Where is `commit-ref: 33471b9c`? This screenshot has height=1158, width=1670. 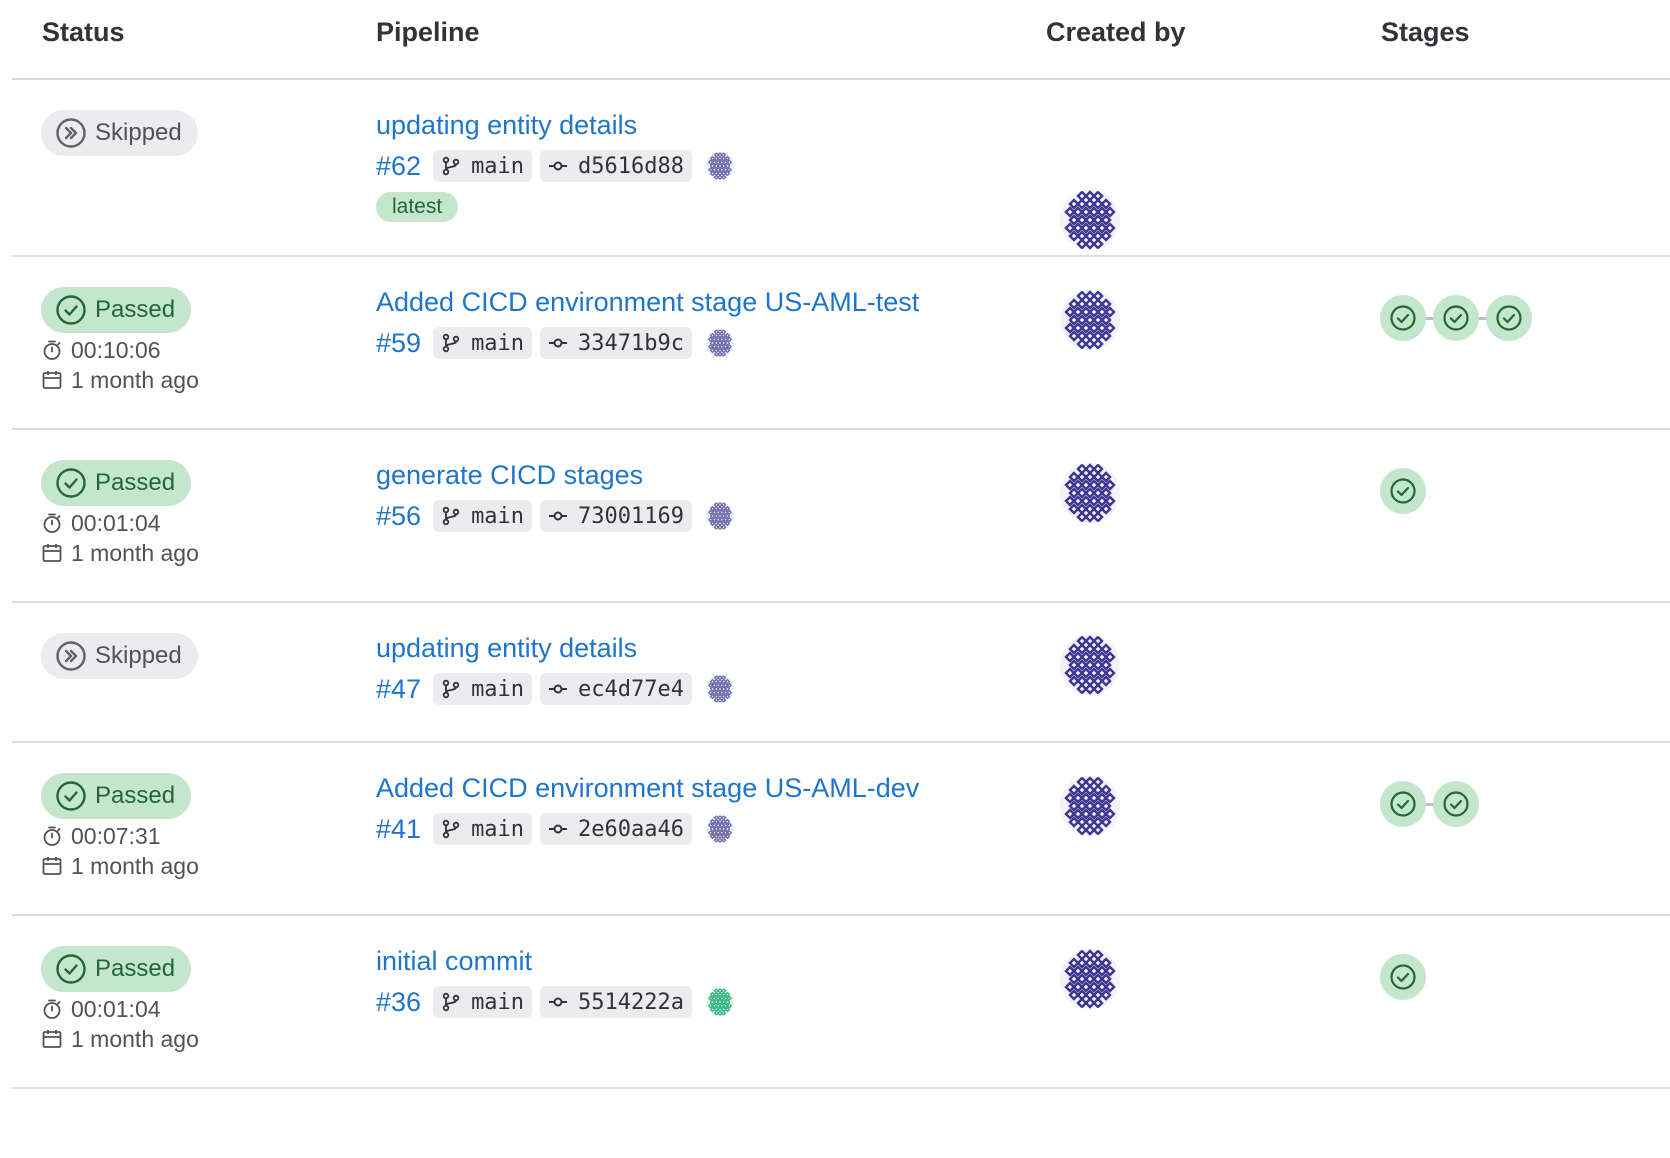
commit-ref: 33471b9c is located at coordinates (616, 343).